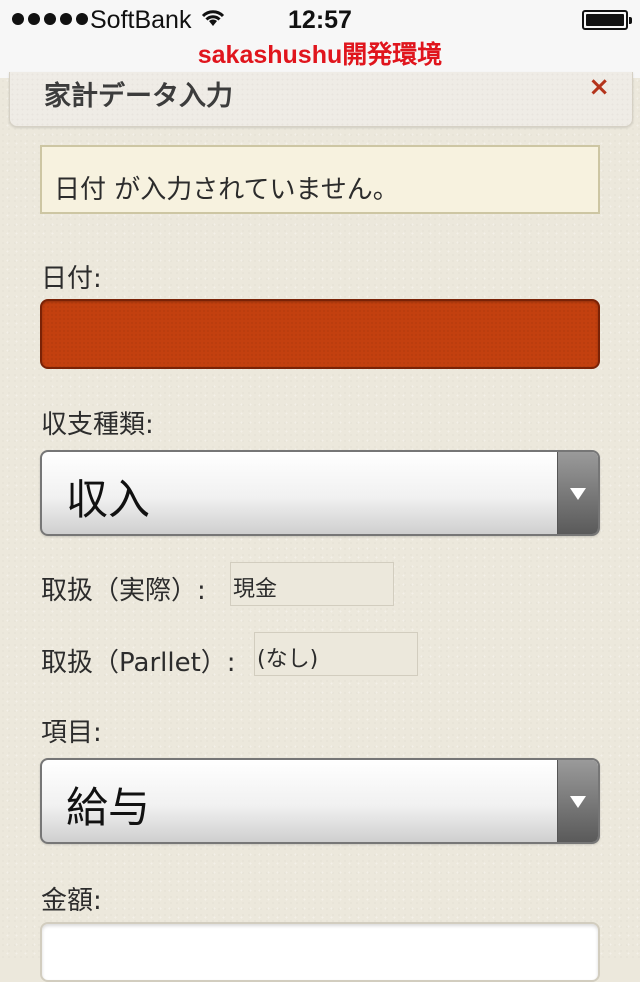 The height and width of the screenshot is (982, 640). What do you see at coordinates (97, 425) in the screenshot?
I see `type-label: 収支種類:` at bounding box center [97, 425].